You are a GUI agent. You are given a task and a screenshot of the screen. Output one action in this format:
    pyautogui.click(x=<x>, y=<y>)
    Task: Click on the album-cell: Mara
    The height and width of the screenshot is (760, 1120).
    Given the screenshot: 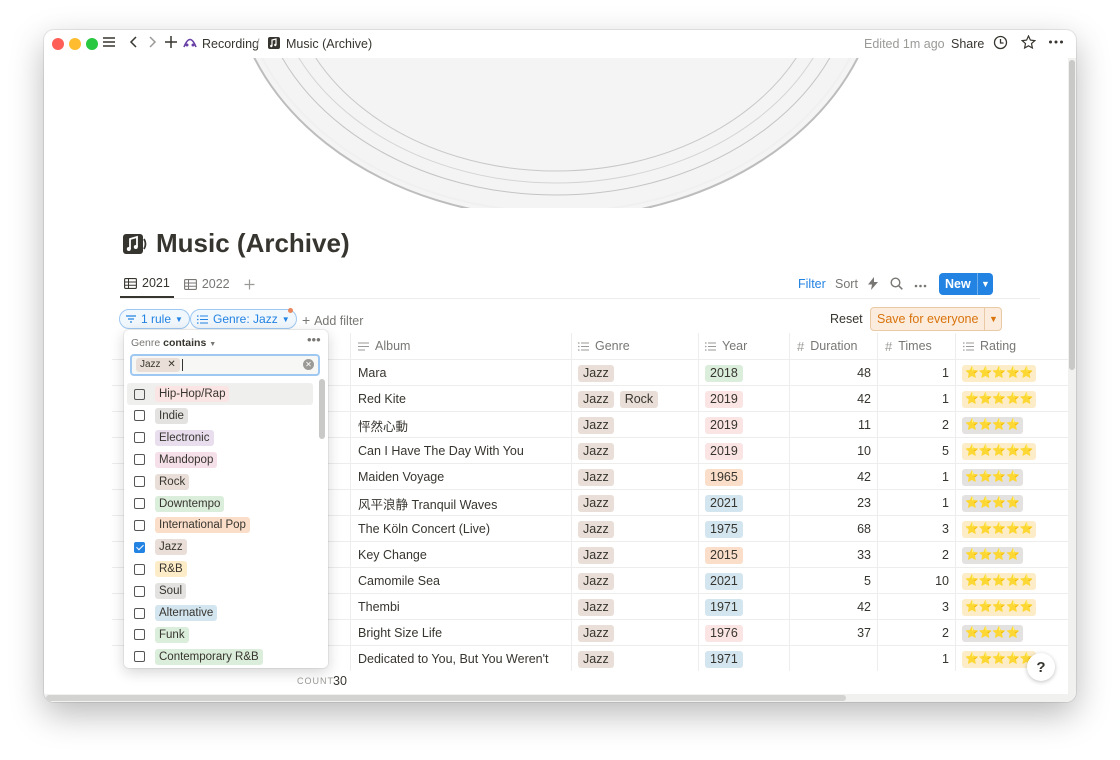 What is the action you would take?
    pyautogui.click(x=372, y=373)
    